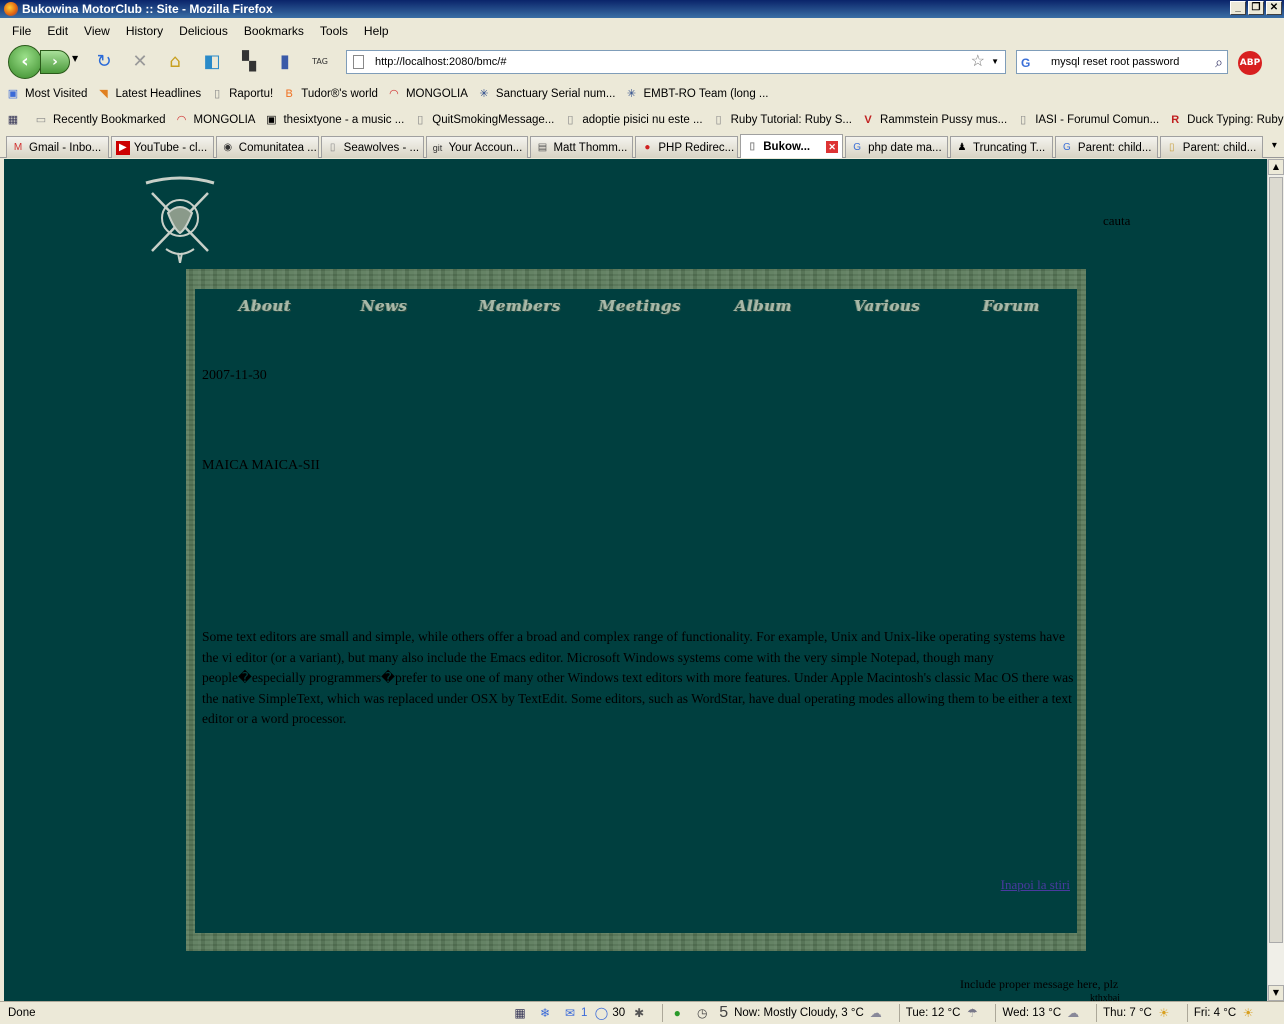  What do you see at coordinates (1043, 1013) in the screenshot?
I see `weather-wed: Wed: 13 °C ☁` at bounding box center [1043, 1013].